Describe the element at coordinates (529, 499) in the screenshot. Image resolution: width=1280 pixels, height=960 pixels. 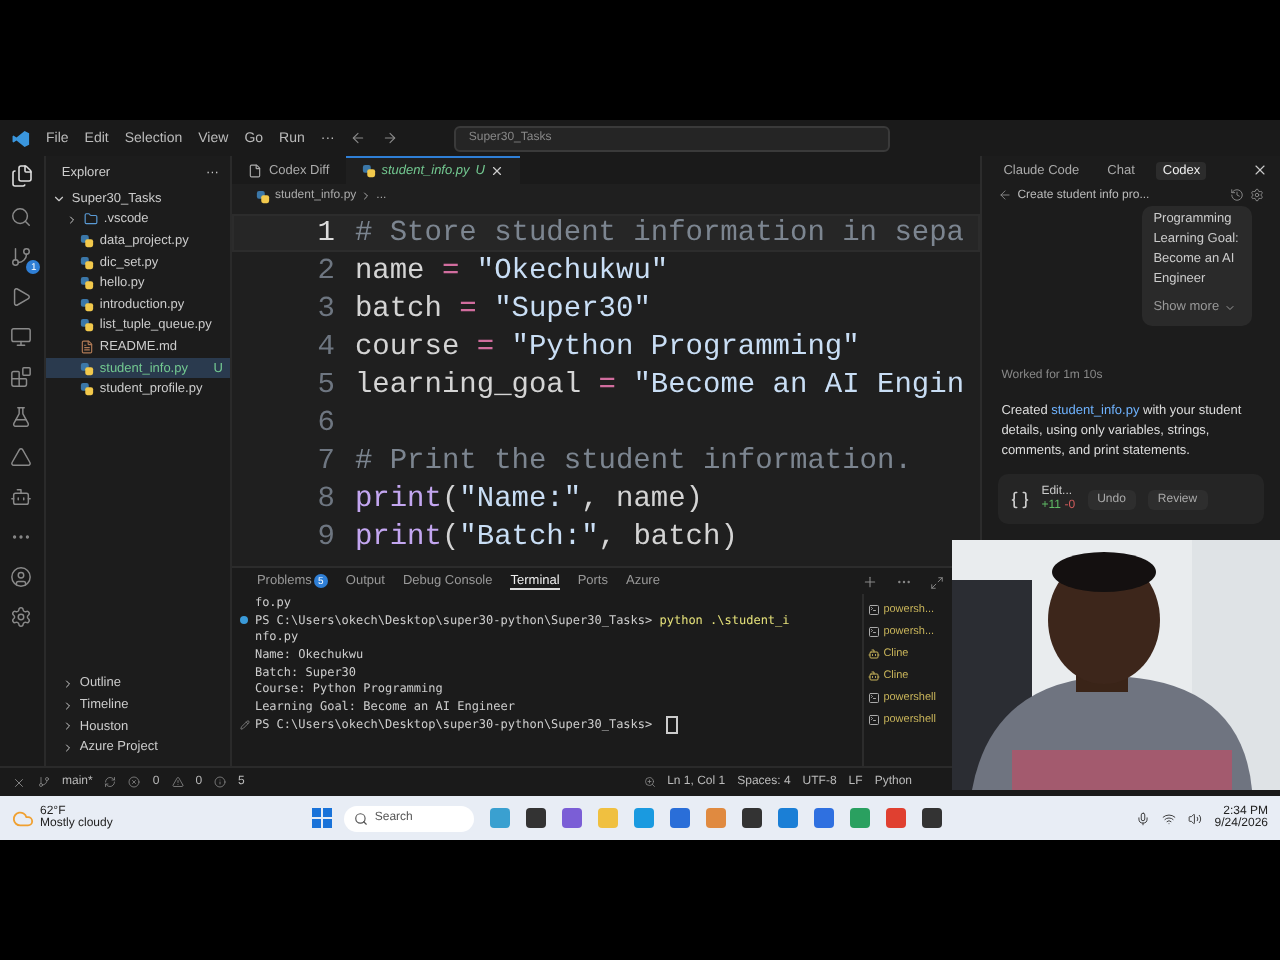
I see `code-line: print("Name:", name)` at that location.